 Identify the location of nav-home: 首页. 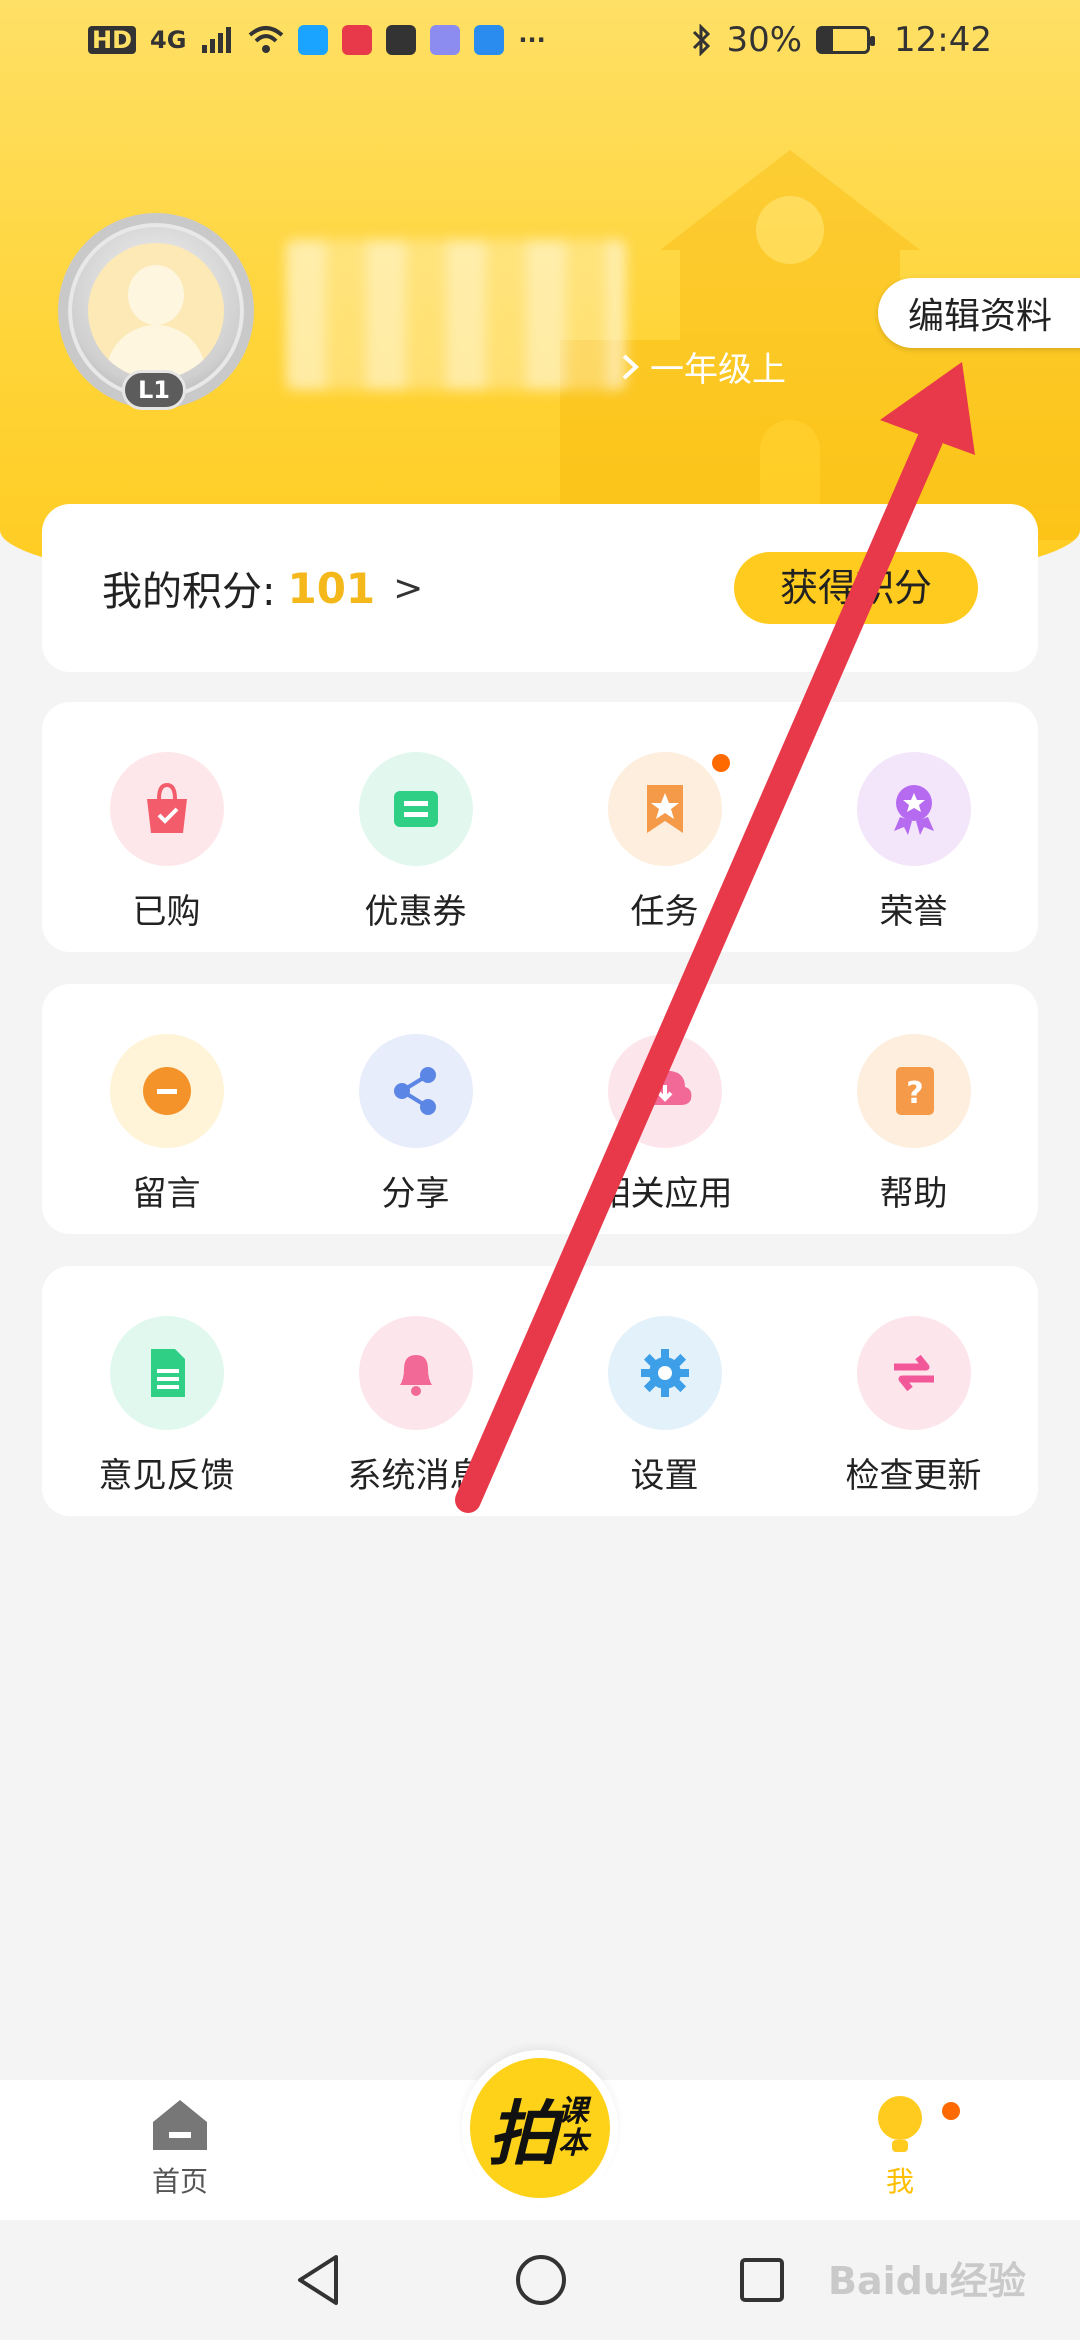
(180, 2150).